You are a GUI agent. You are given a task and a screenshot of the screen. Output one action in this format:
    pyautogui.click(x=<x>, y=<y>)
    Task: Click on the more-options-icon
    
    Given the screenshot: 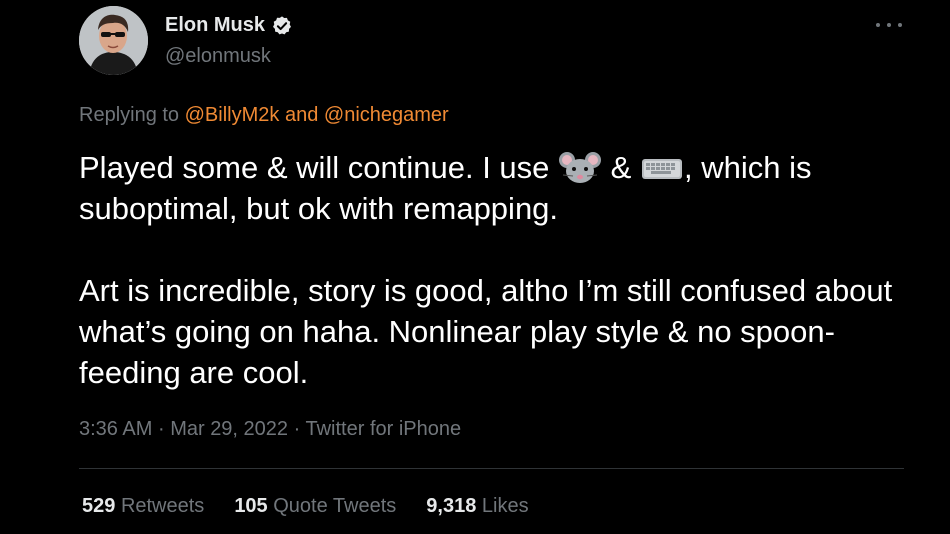 What is the action you would take?
    pyautogui.click(x=889, y=25)
    